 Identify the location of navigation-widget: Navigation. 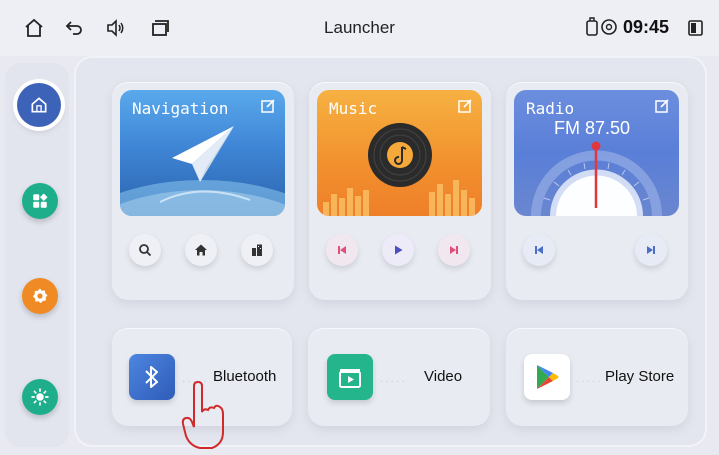
(203, 191).